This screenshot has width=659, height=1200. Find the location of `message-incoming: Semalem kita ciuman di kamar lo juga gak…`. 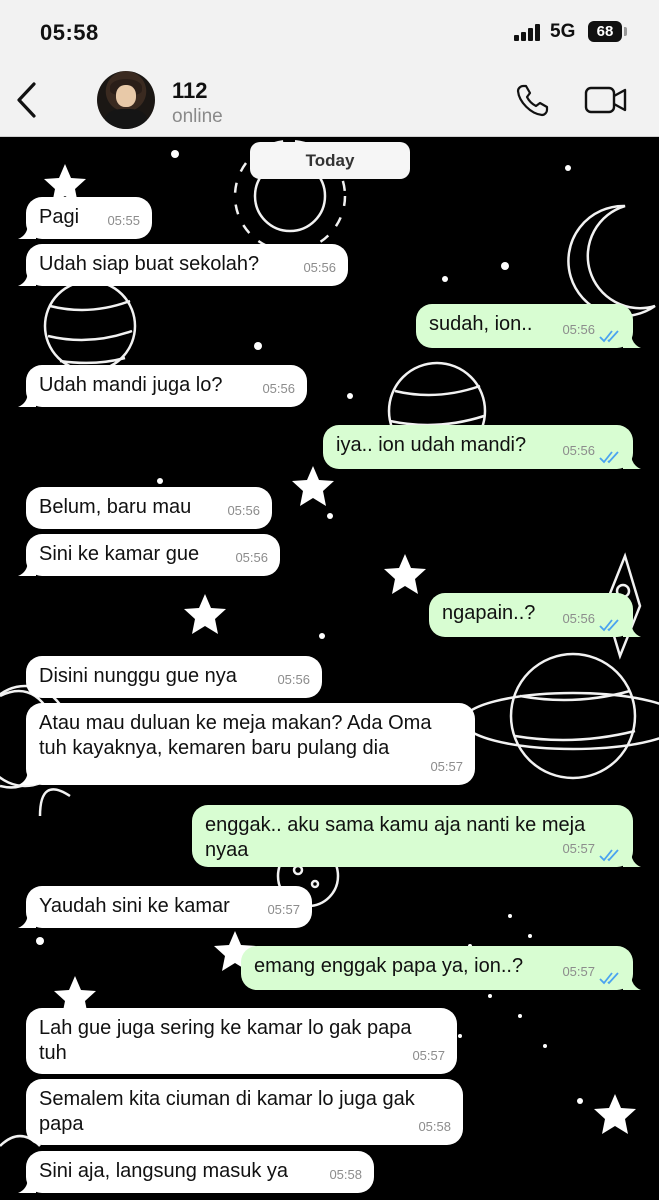

message-incoming: Semalem kita ciuman di kamar lo juga gak… is located at coordinates (244, 1112).